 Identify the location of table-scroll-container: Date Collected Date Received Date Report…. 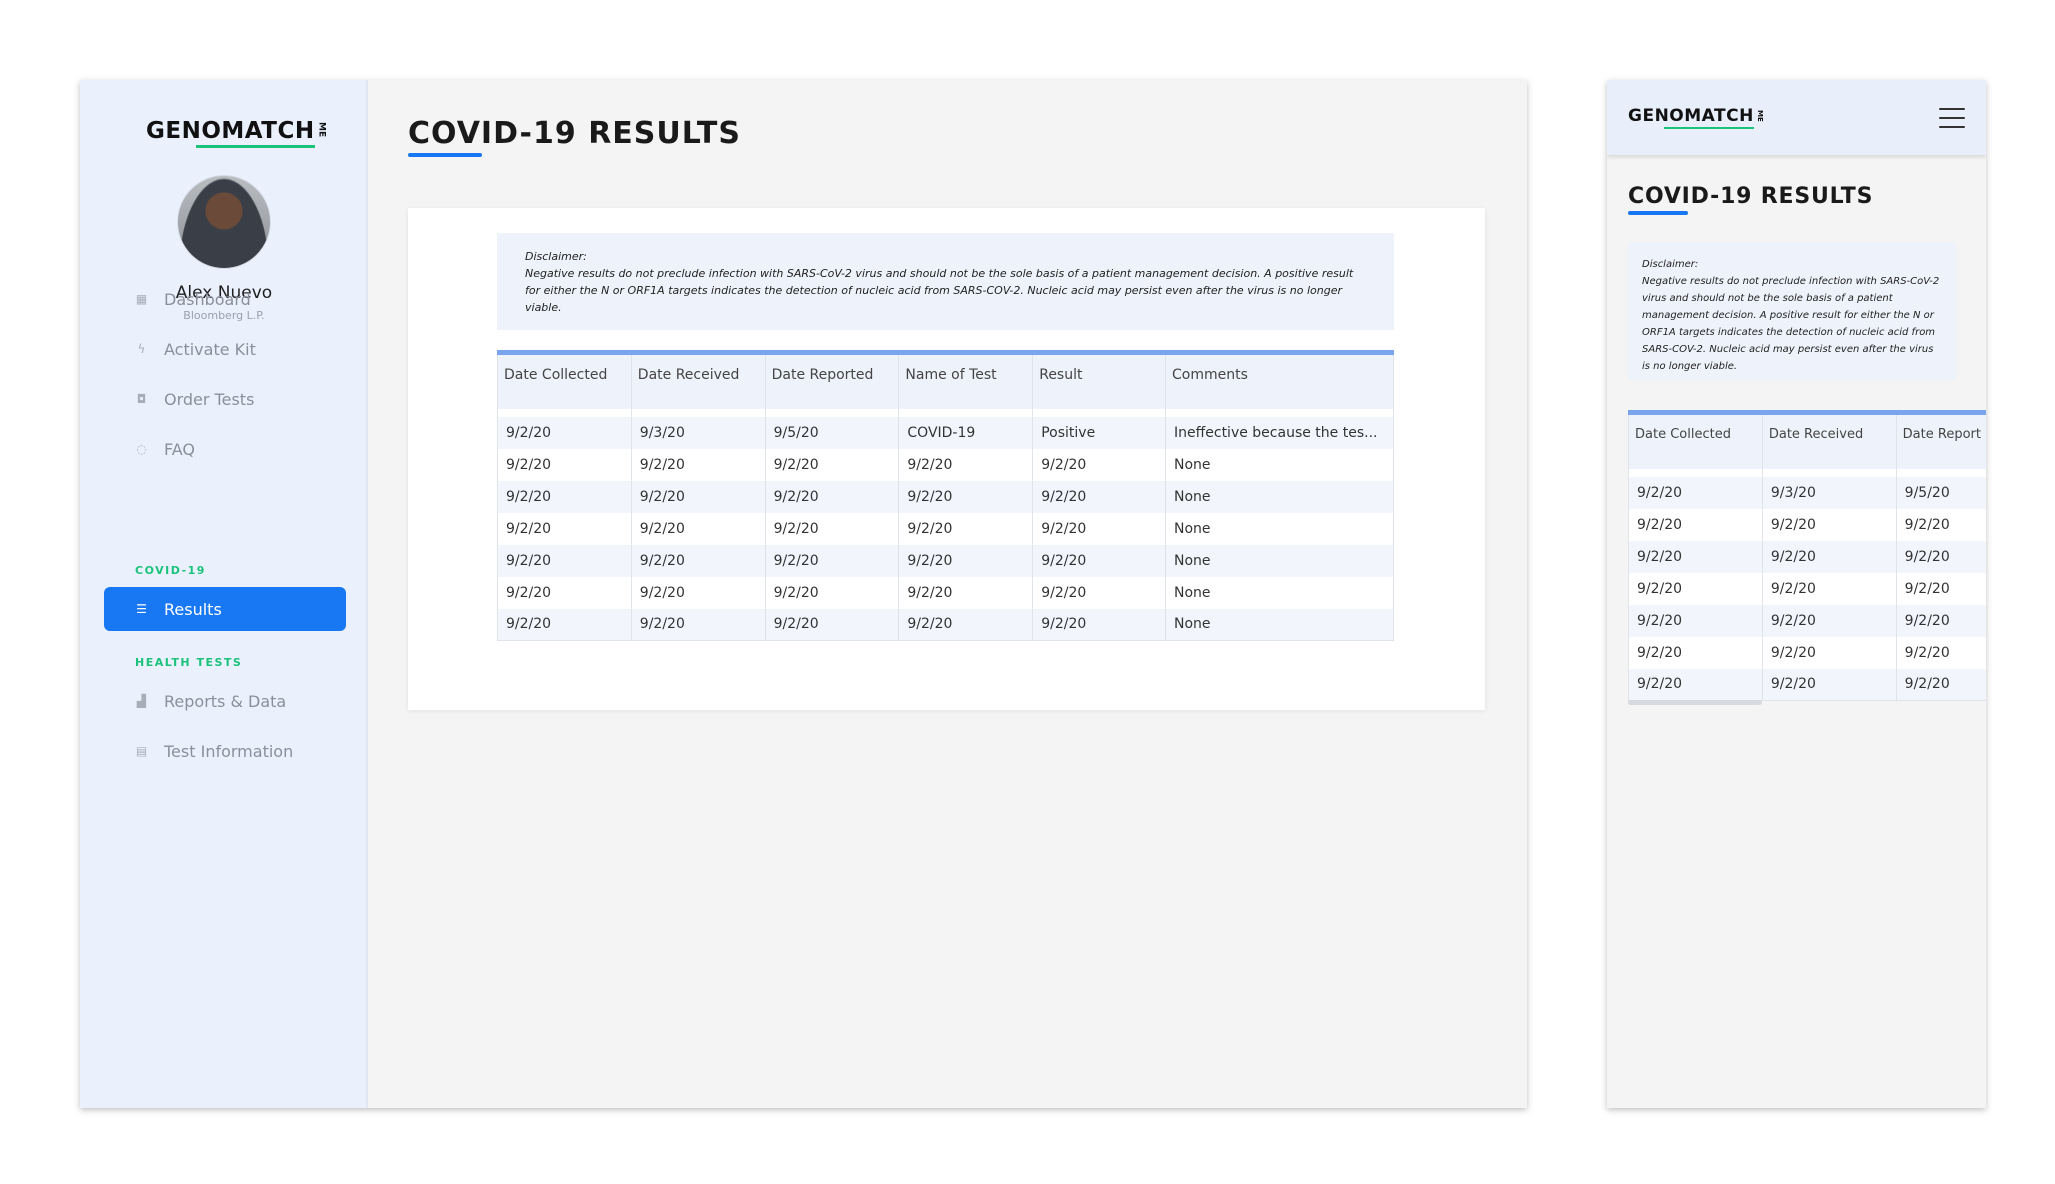
(1807, 555).